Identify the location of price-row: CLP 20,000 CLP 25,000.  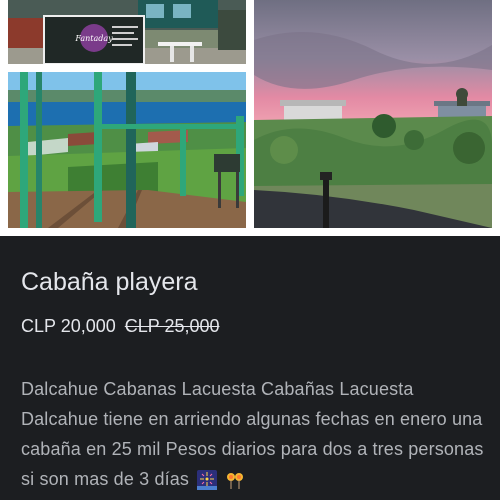
(120, 326).